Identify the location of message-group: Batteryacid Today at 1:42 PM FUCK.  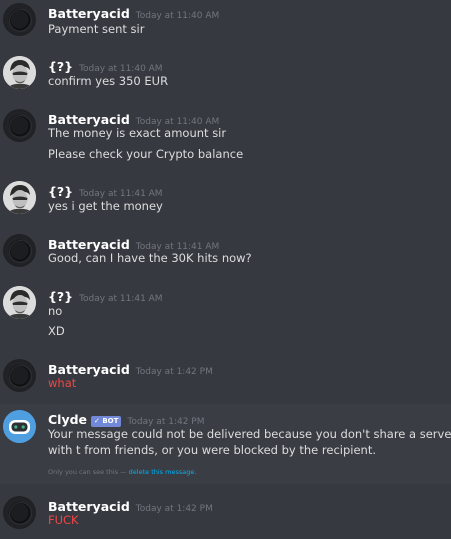
(225, 515).